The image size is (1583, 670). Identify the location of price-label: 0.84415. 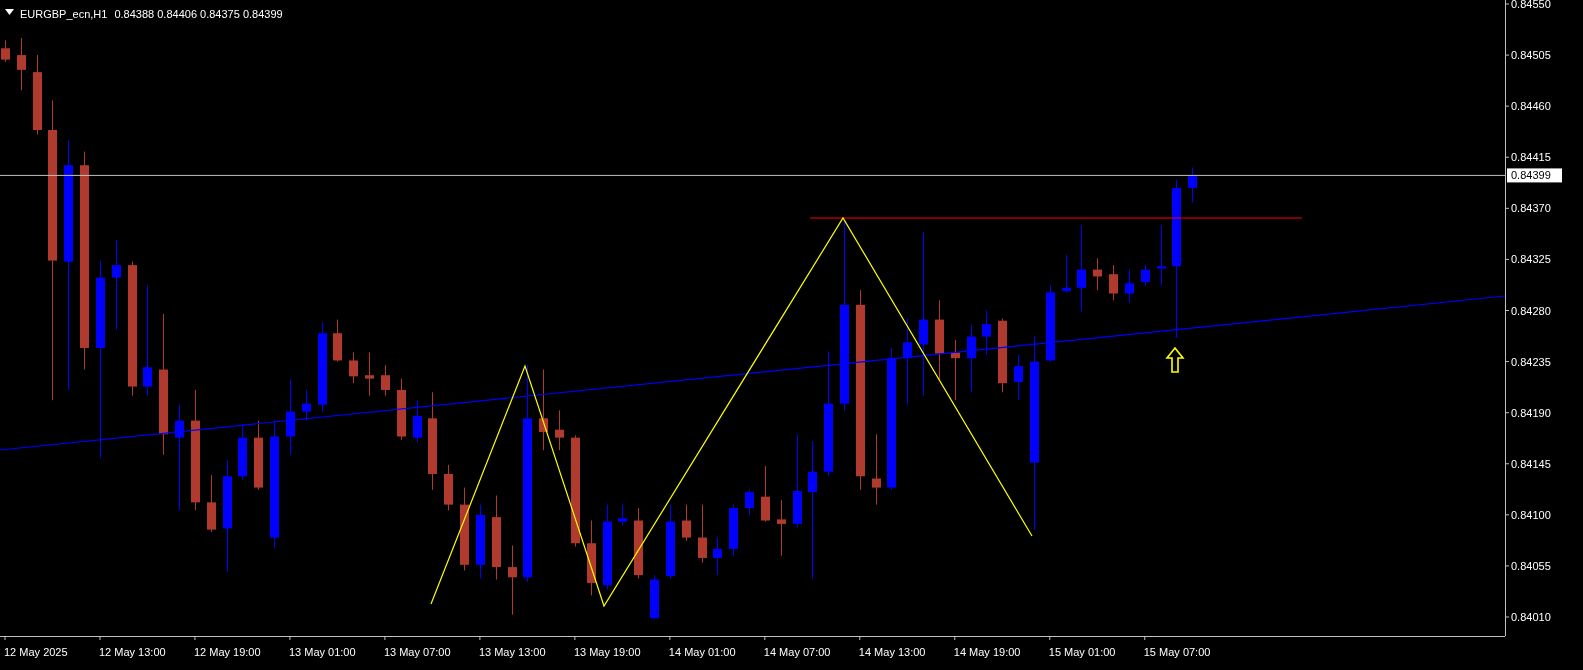
(1531, 157).